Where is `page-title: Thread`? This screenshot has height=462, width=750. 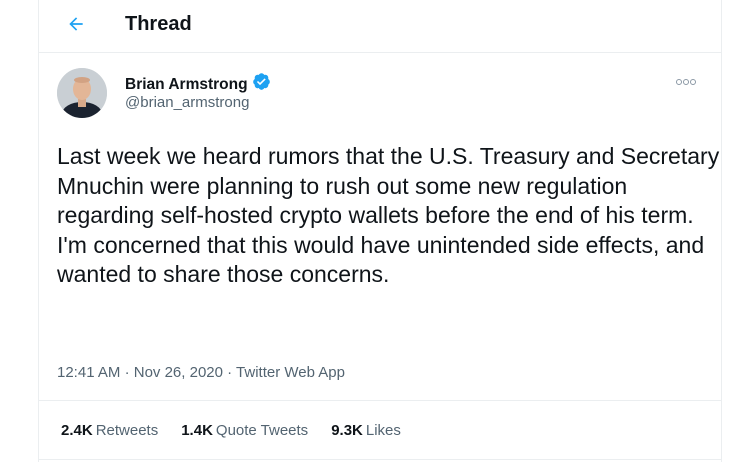 page-title: Thread is located at coordinates (158, 24).